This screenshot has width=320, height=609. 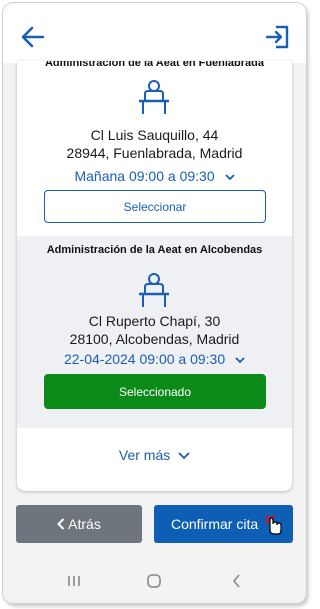 What do you see at coordinates (61, 524) in the screenshot?
I see `chevron-left-icon` at bounding box center [61, 524].